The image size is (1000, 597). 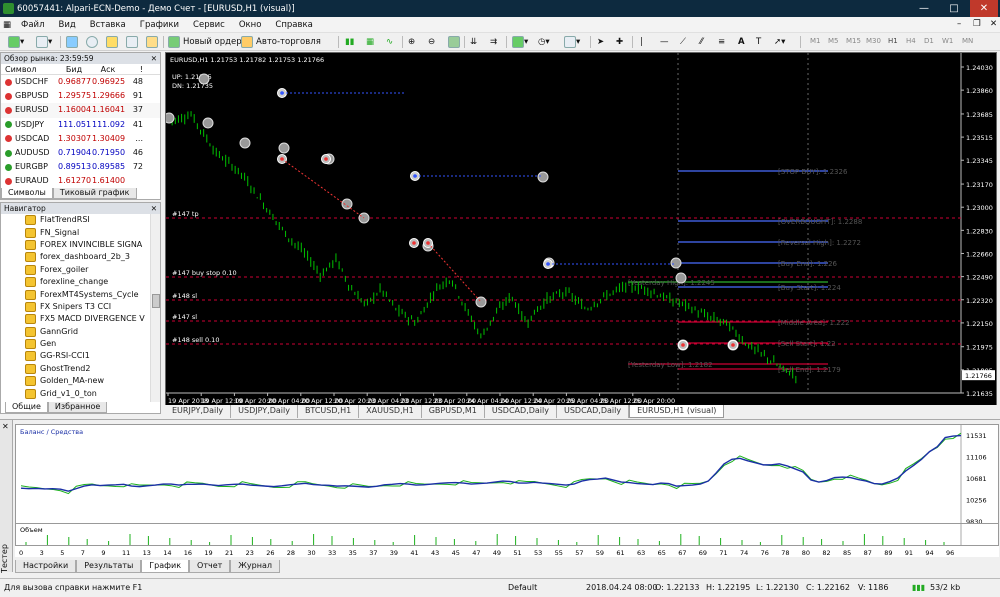 What do you see at coordinates (473, 42) in the screenshot?
I see `autoscroll-icon: ⇊` at bounding box center [473, 42].